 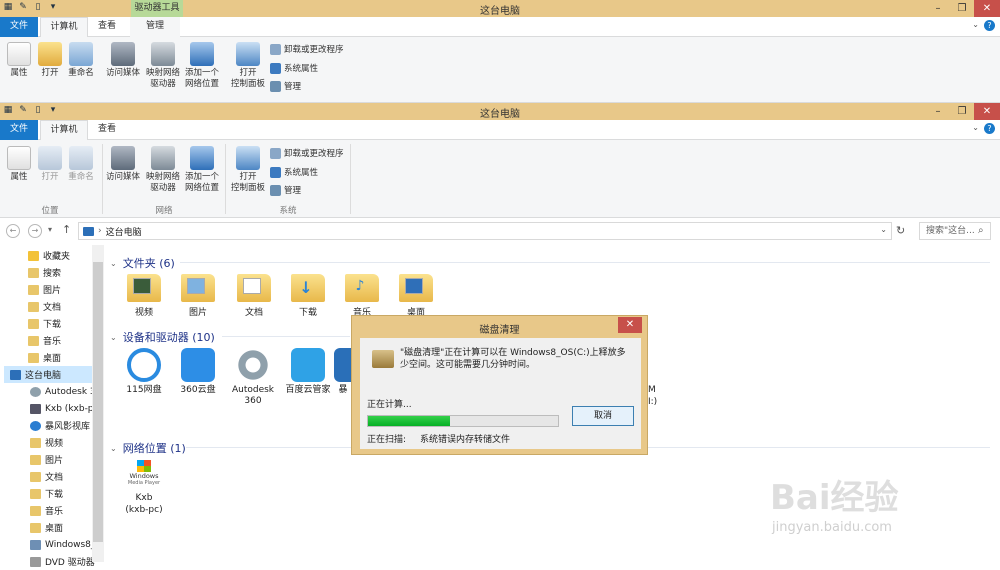 What do you see at coordinates (485, 231) in the screenshot?
I see `address-box: › 这台电脑 ⌄` at bounding box center [485, 231].